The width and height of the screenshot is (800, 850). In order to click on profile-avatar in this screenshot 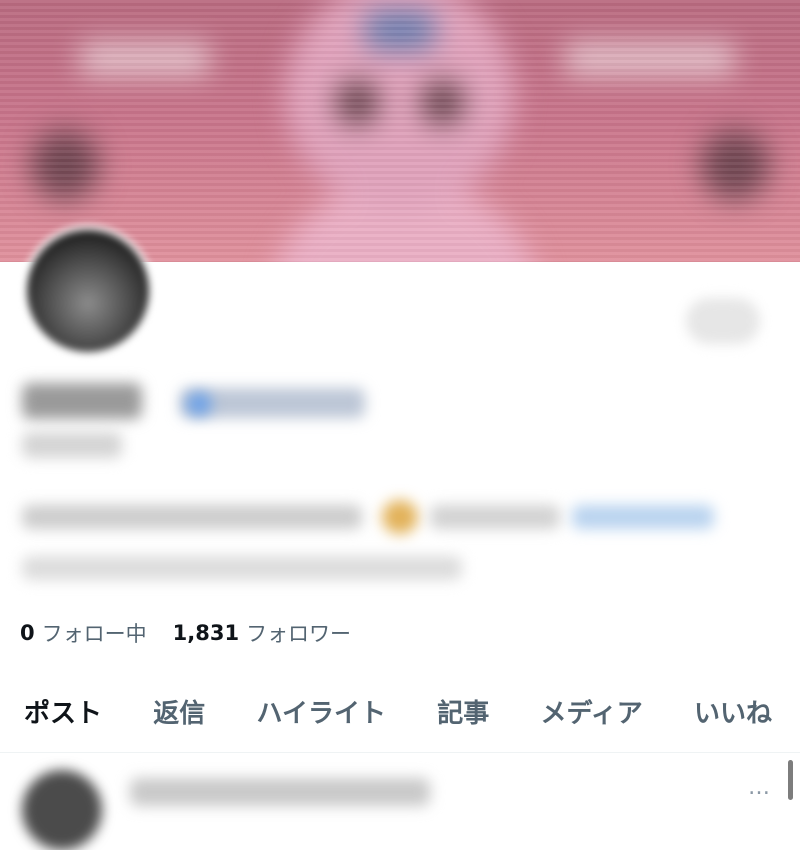, I will do `click(88, 291)`.